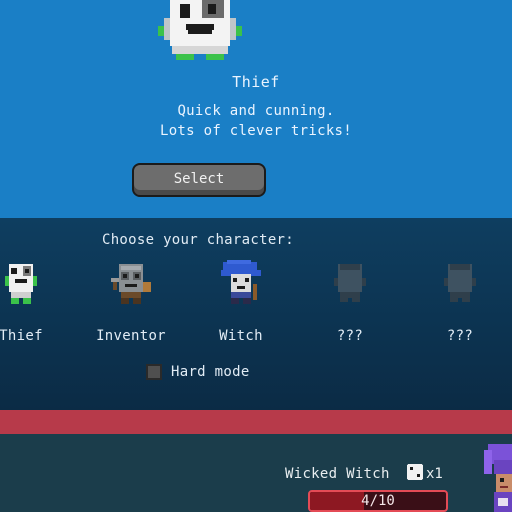 The height and width of the screenshot is (512, 512). Describe the element at coordinates (154, 372) in the screenshot. I see `hard-mode-checkbox` at that location.